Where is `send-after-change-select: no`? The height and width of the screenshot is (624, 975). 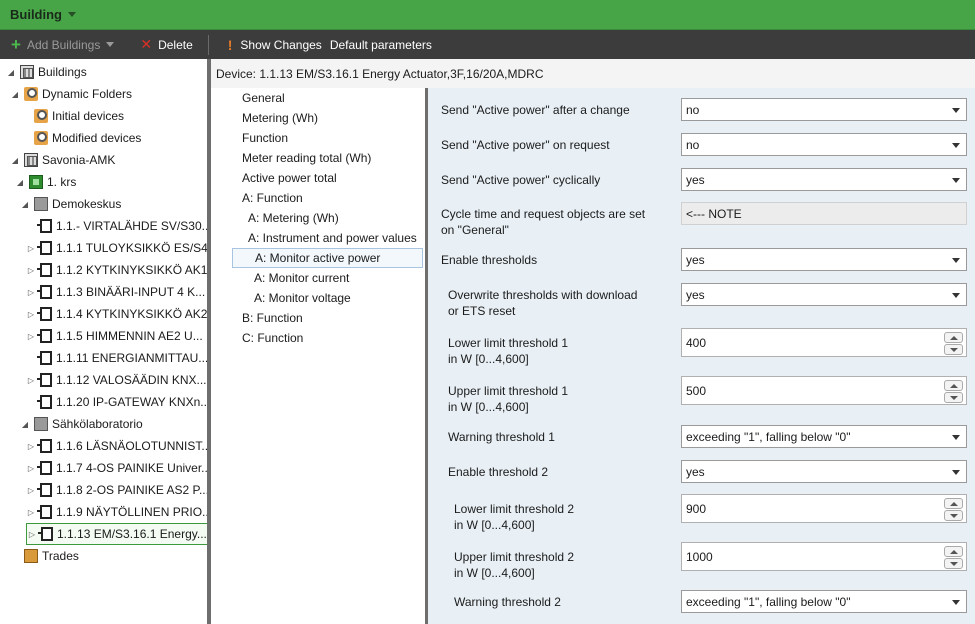 send-after-change-select: no is located at coordinates (824, 109).